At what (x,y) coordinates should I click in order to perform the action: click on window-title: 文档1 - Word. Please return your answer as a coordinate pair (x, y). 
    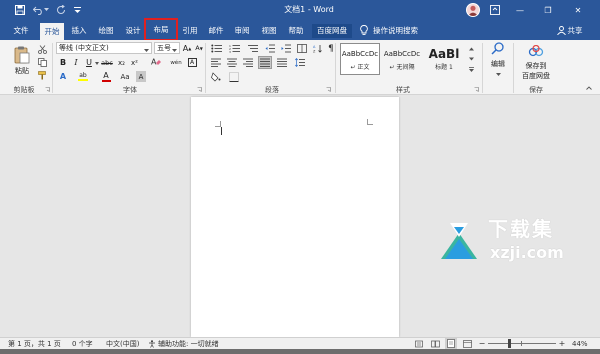
    Looking at the image, I should click on (309, 9).